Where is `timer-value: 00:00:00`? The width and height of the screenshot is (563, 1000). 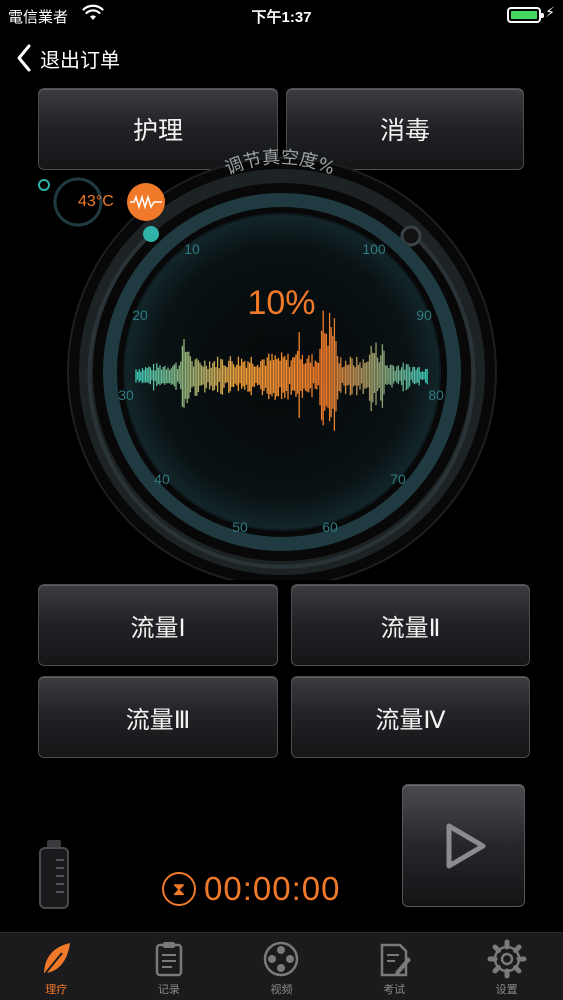
timer-value: 00:00:00 is located at coordinates (272, 888).